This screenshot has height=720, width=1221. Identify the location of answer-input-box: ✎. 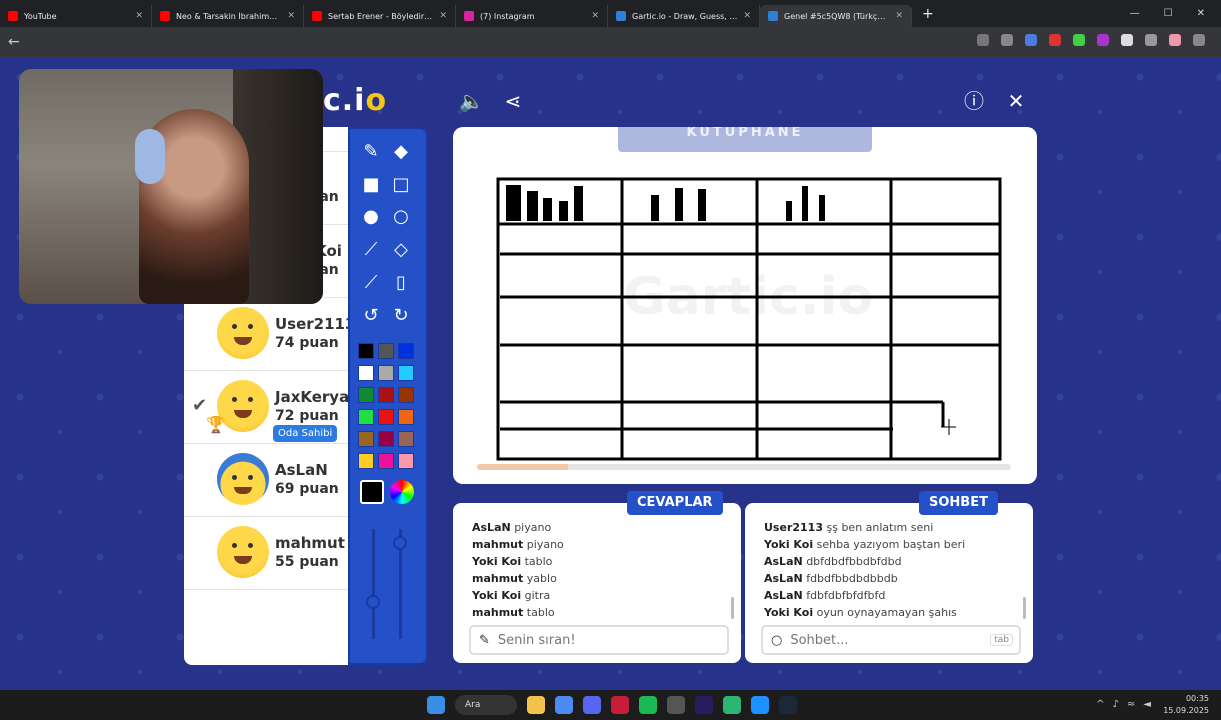
(599, 640).